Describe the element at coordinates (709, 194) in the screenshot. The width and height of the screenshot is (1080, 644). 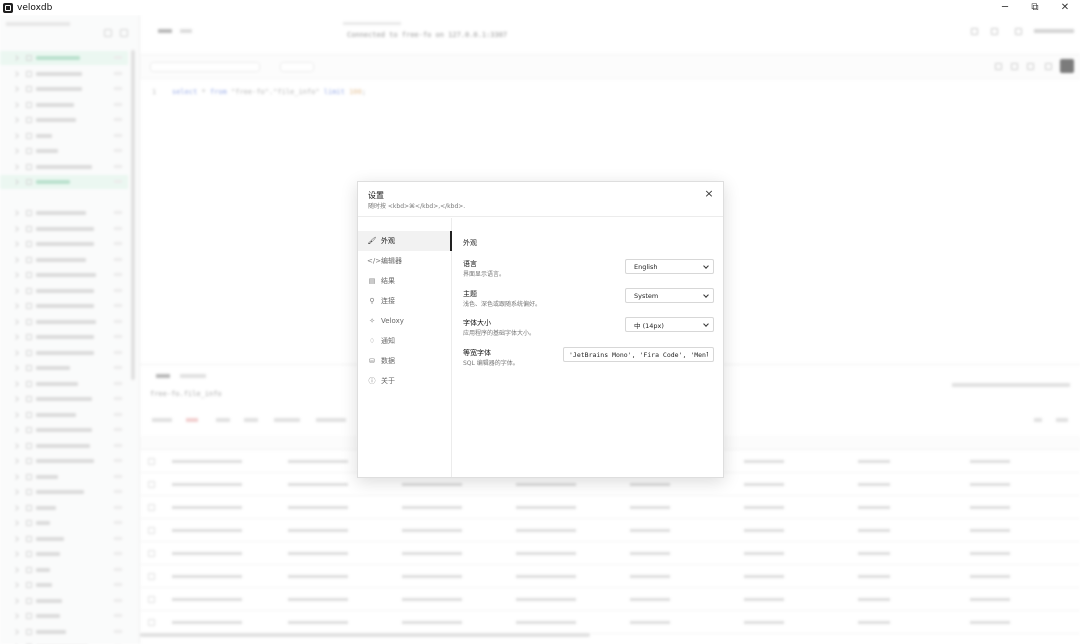
I see `close-icon: ×` at that location.